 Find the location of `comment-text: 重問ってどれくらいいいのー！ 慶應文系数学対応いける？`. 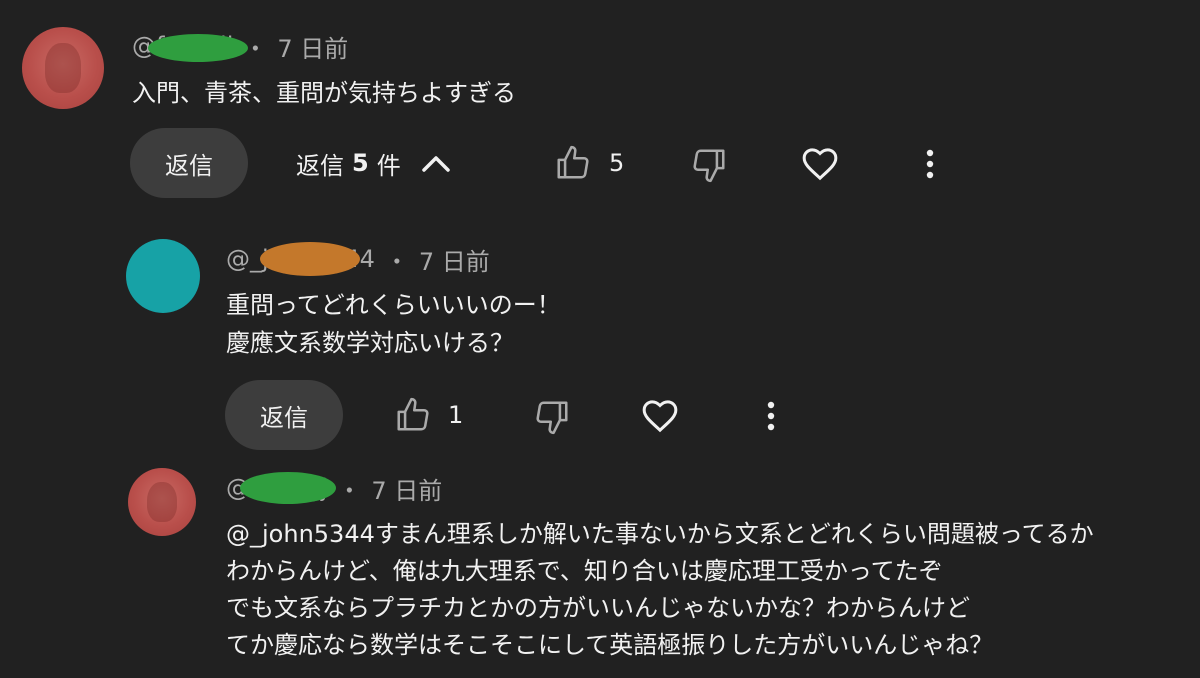

comment-text: 重問ってどれくらいいいのー！ 慶應文系数学対応いける？ is located at coordinates (393, 324).